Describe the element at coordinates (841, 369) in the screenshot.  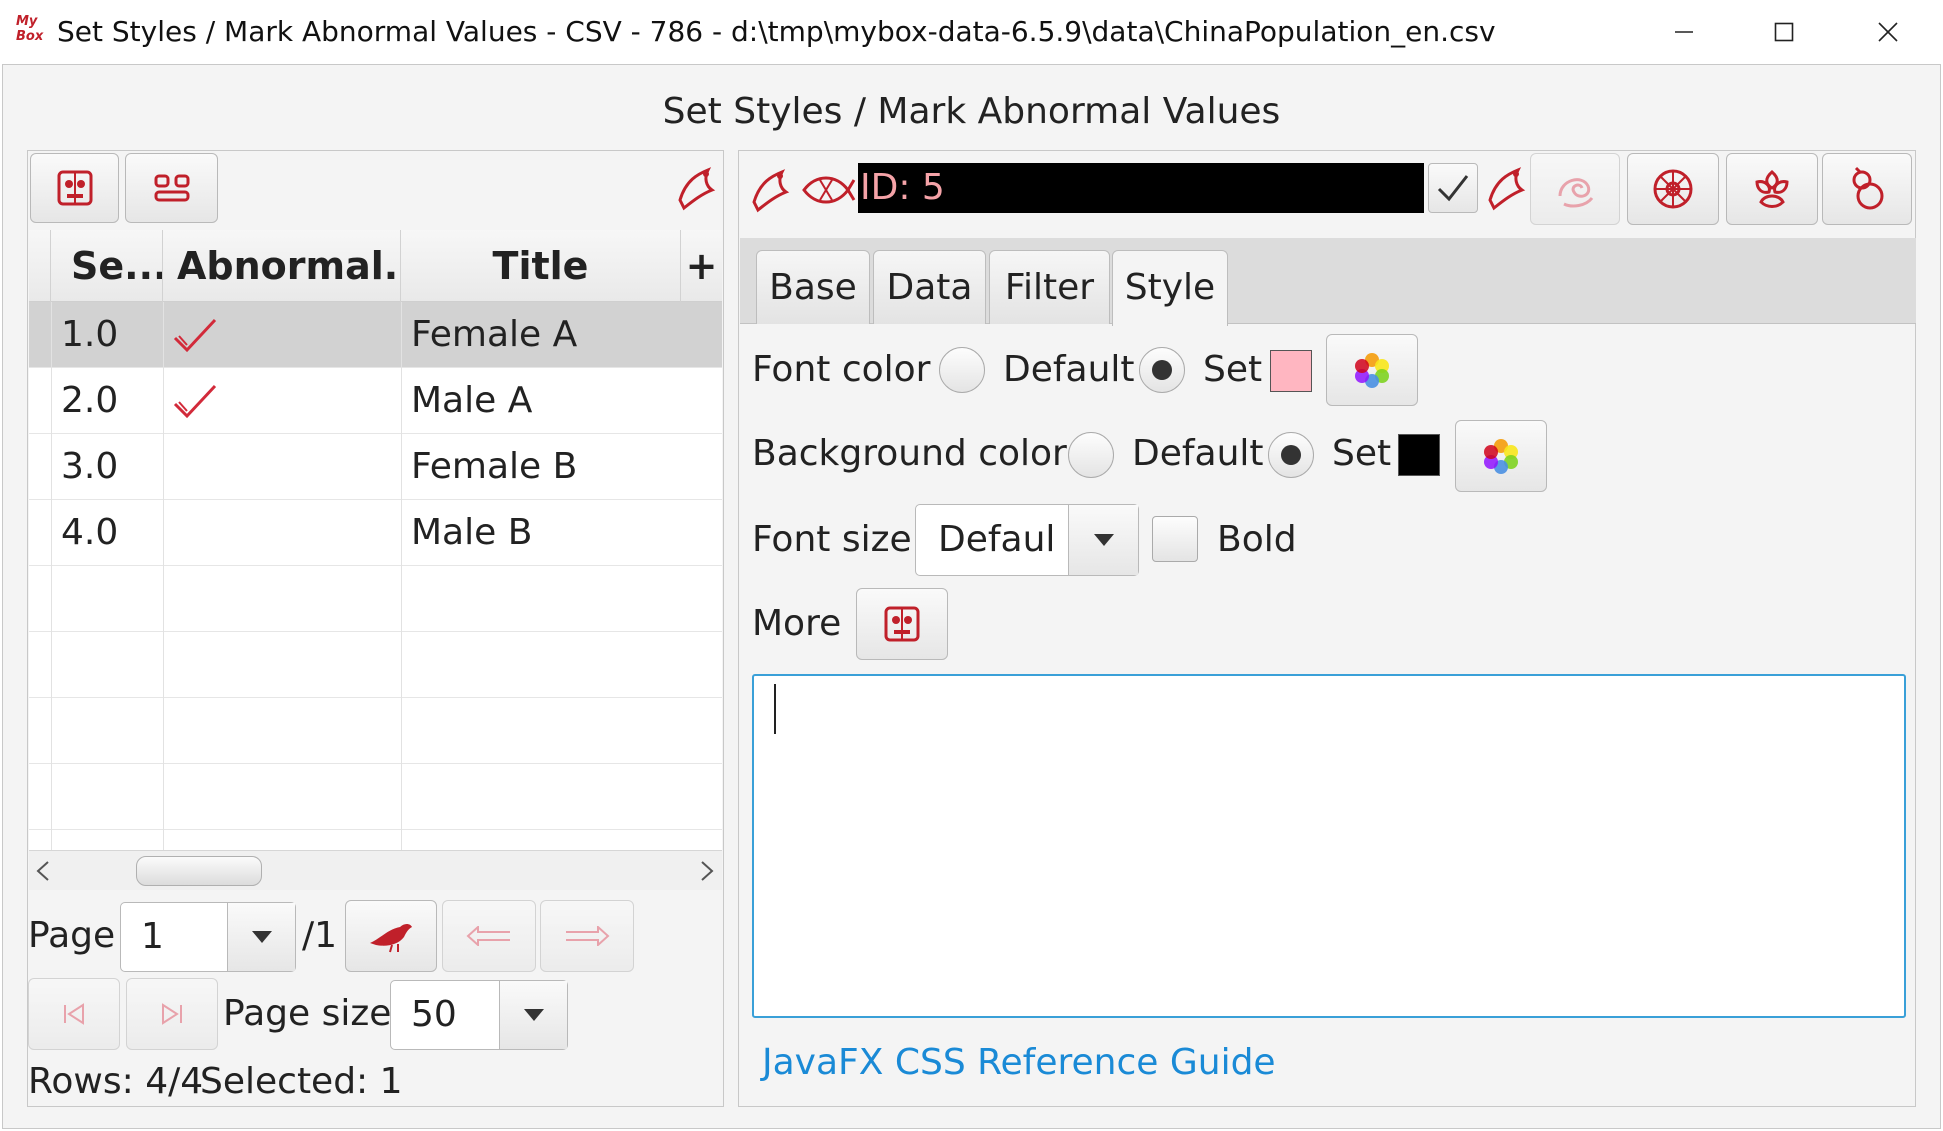
I see `font-color-label: Font color` at that location.